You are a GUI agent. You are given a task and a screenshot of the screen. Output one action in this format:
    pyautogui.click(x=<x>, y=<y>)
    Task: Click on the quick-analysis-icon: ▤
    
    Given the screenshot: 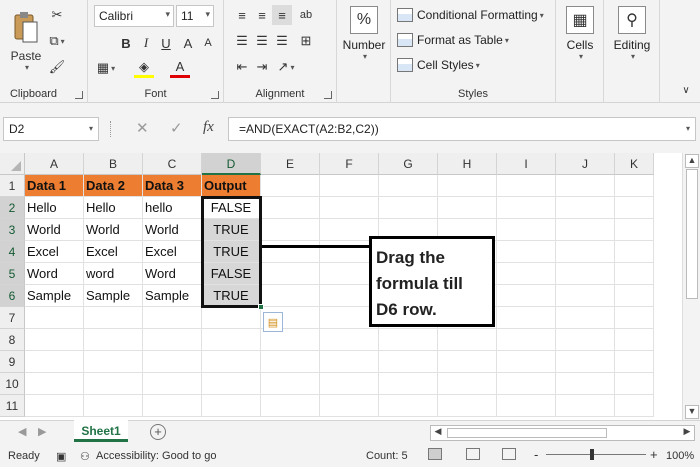 What is the action you would take?
    pyautogui.click(x=273, y=322)
    